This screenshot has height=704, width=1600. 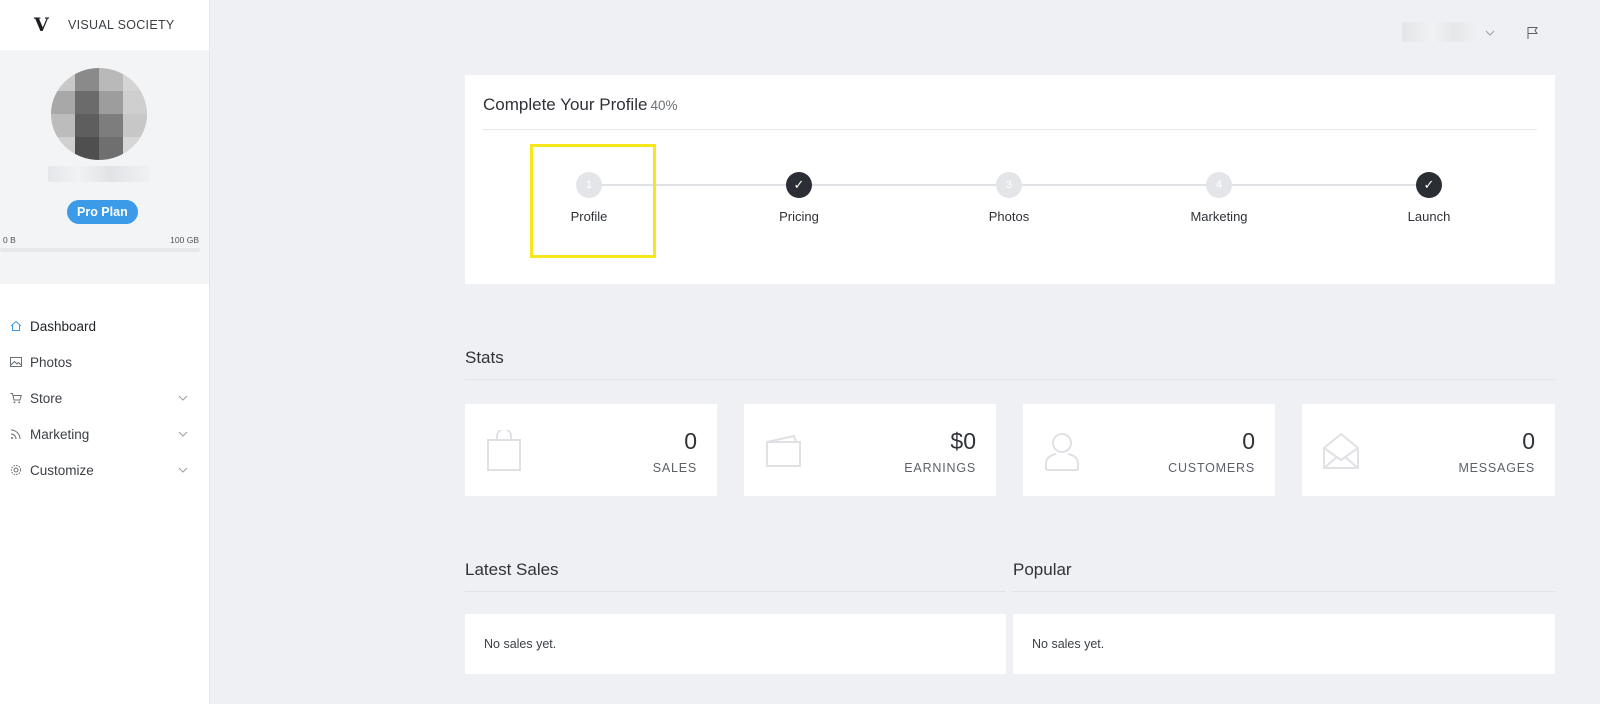 I want to click on sidebar-item-label: Marketing, so click(x=60, y=434).